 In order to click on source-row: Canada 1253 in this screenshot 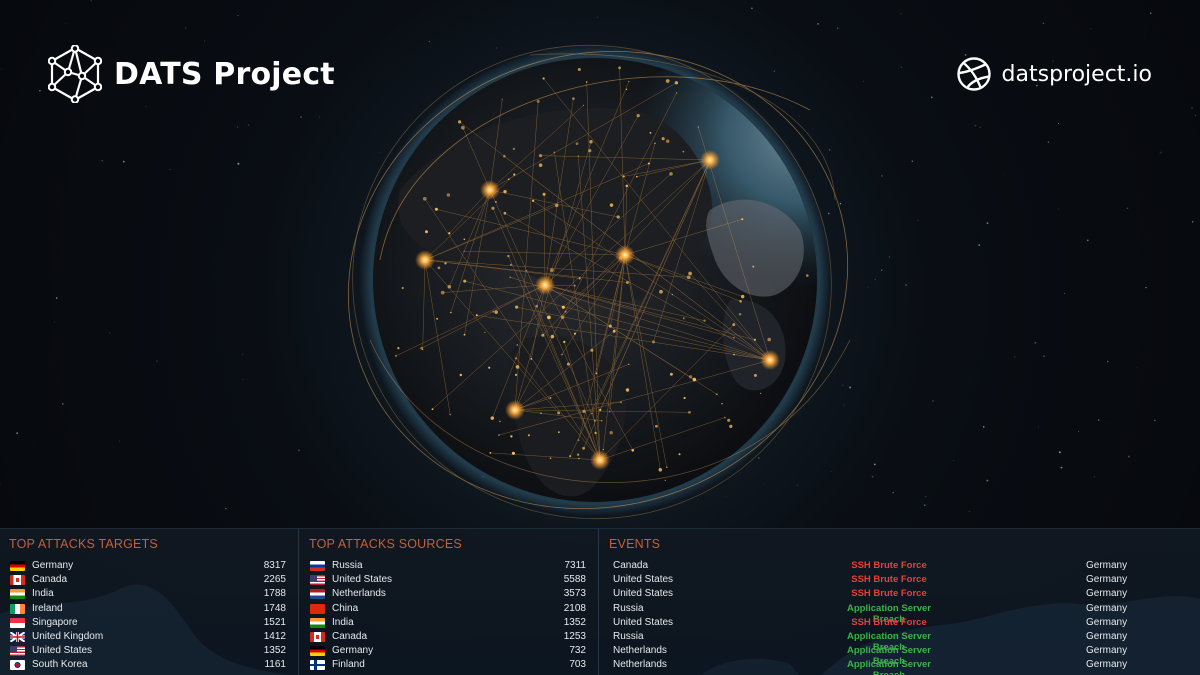, I will do `click(449, 637)`.